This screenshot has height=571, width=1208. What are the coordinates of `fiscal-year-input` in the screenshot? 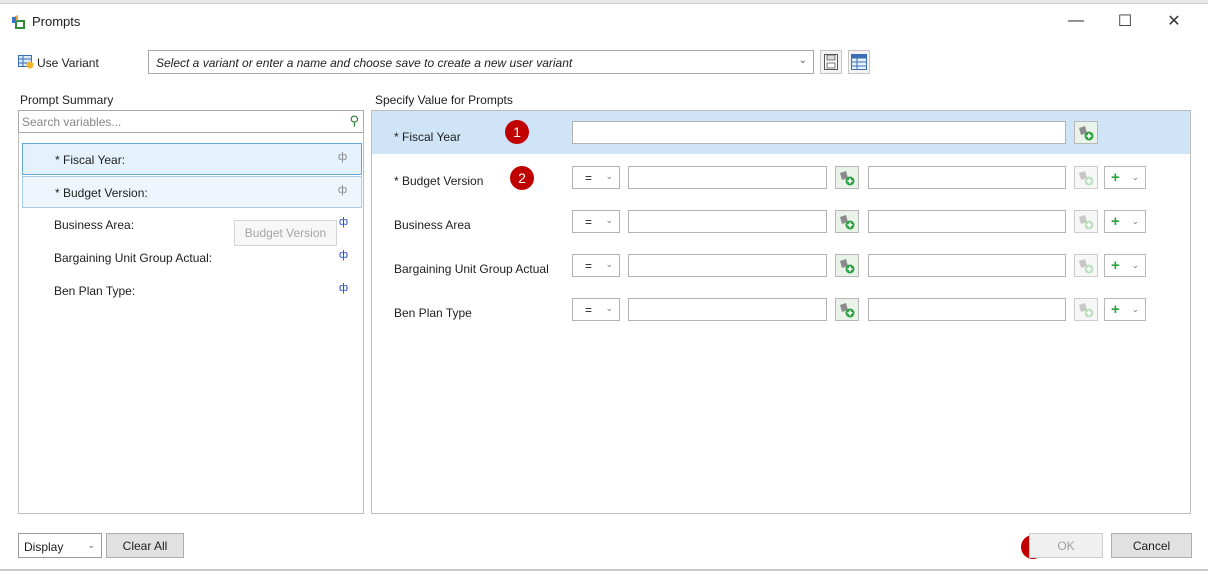 It's located at (819, 132).